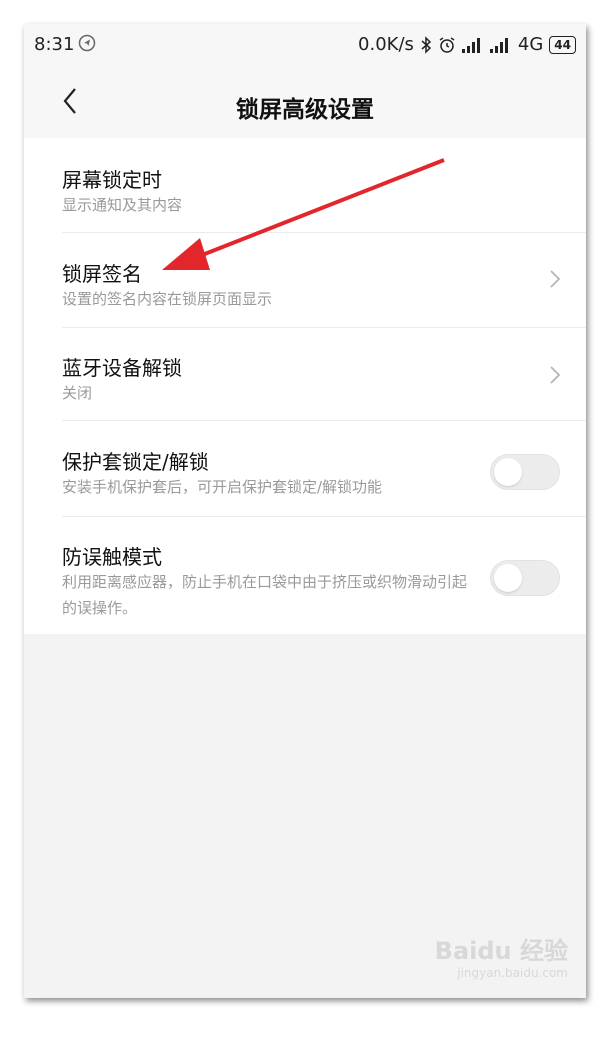  What do you see at coordinates (112, 180) in the screenshot?
I see `setting-title: 屏幕锁定时` at bounding box center [112, 180].